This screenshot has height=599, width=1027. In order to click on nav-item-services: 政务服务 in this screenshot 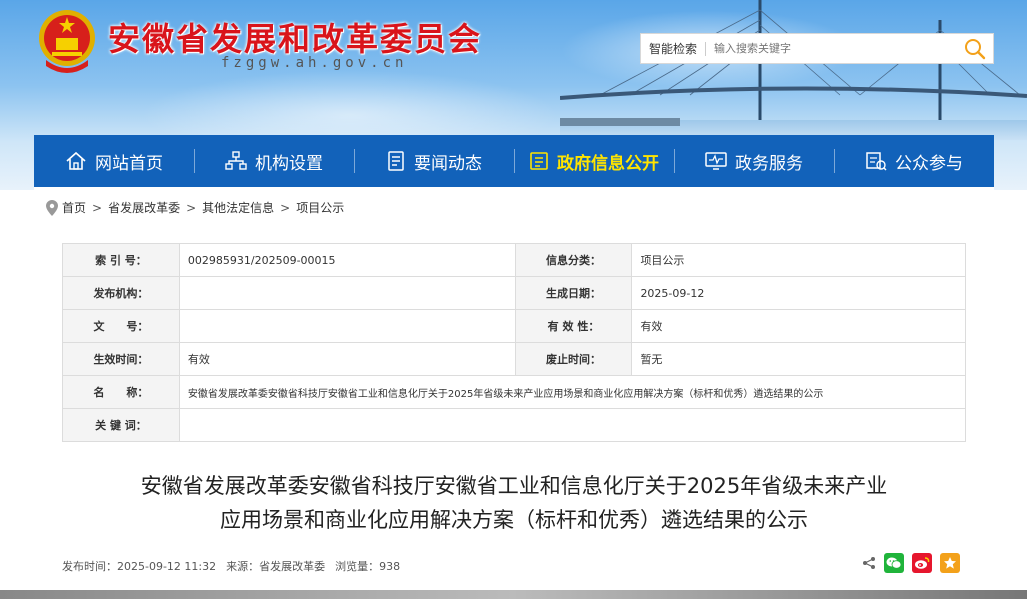, I will do `click(754, 161)`.